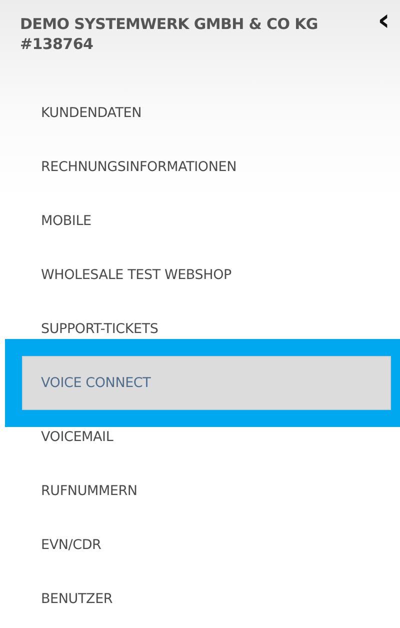 Image resolution: width=400 pixels, height=628 pixels. I want to click on nav-item: SUPPORT-TICKETS, so click(206, 329).